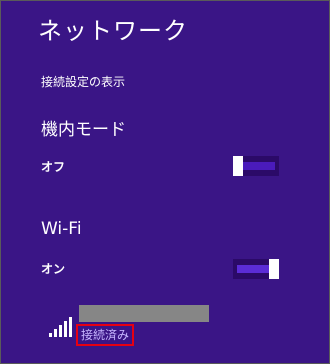  I want to click on panel-title: ネットワーク, so click(113, 31).